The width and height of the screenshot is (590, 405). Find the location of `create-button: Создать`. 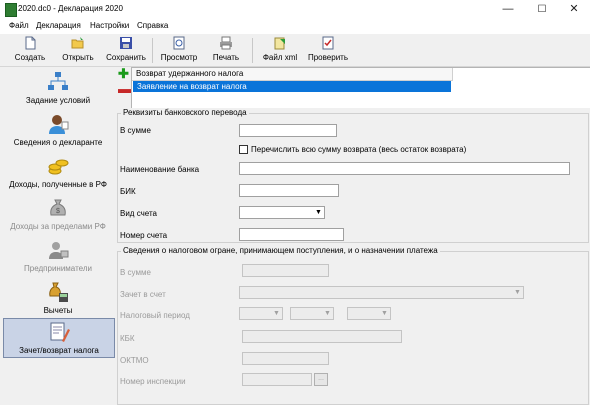

create-button: Создать is located at coordinates (30, 50).